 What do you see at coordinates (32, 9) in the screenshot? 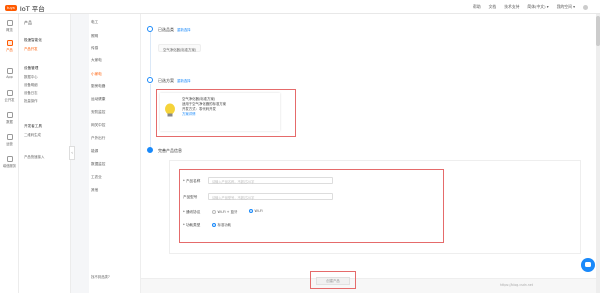
I see `logo-text: IoT 平台` at bounding box center [32, 9].